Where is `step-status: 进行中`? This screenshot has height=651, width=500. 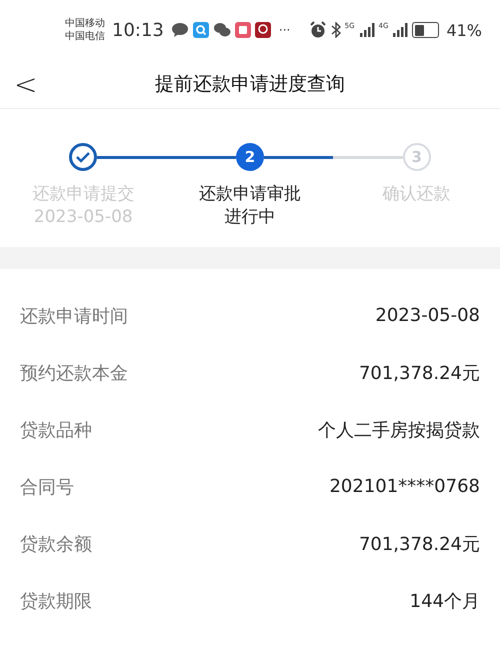 step-status: 进行中 is located at coordinates (250, 217).